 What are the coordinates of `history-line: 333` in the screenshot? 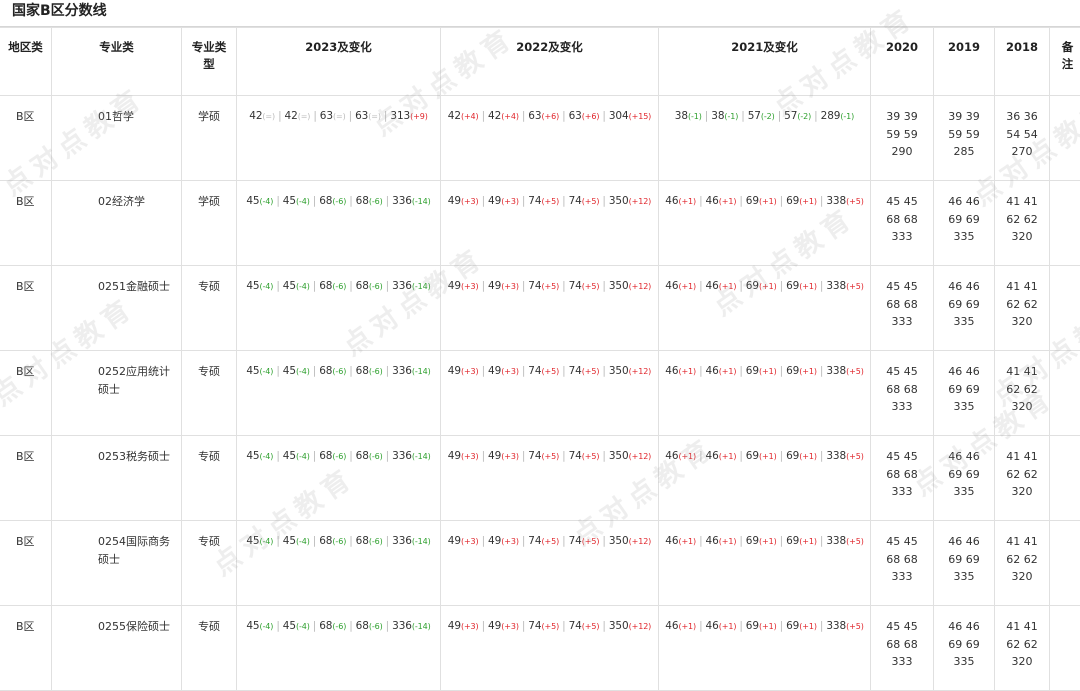 It's located at (902, 492).